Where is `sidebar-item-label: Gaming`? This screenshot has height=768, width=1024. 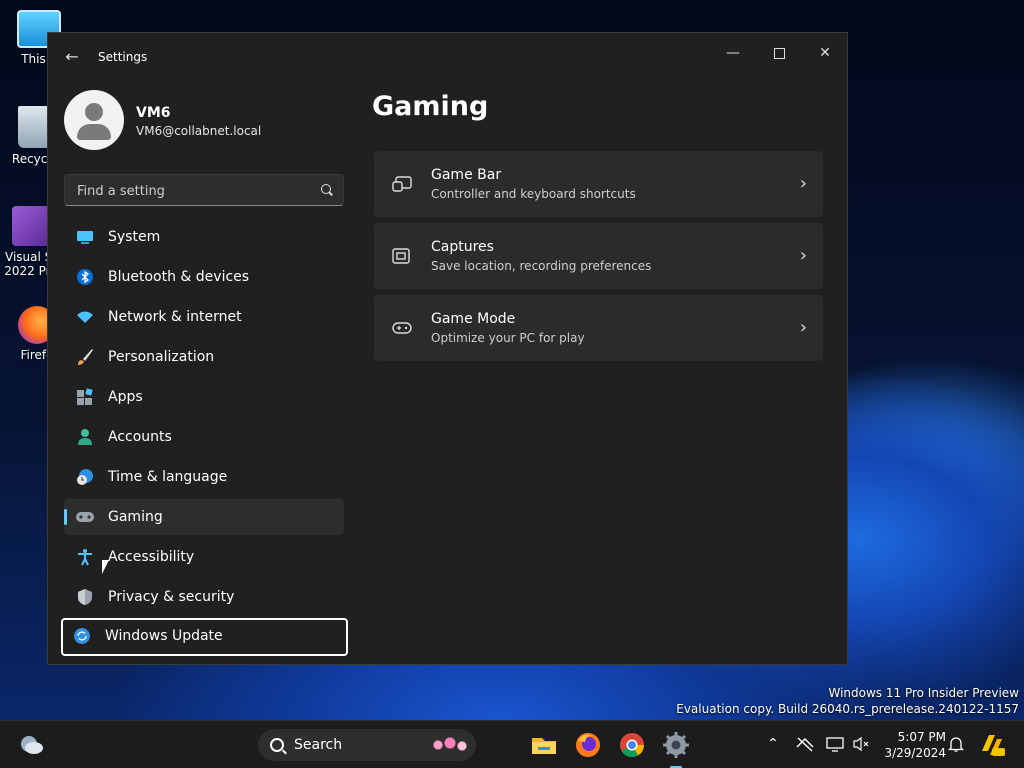
sidebar-item-label: Gaming is located at coordinates (135, 517).